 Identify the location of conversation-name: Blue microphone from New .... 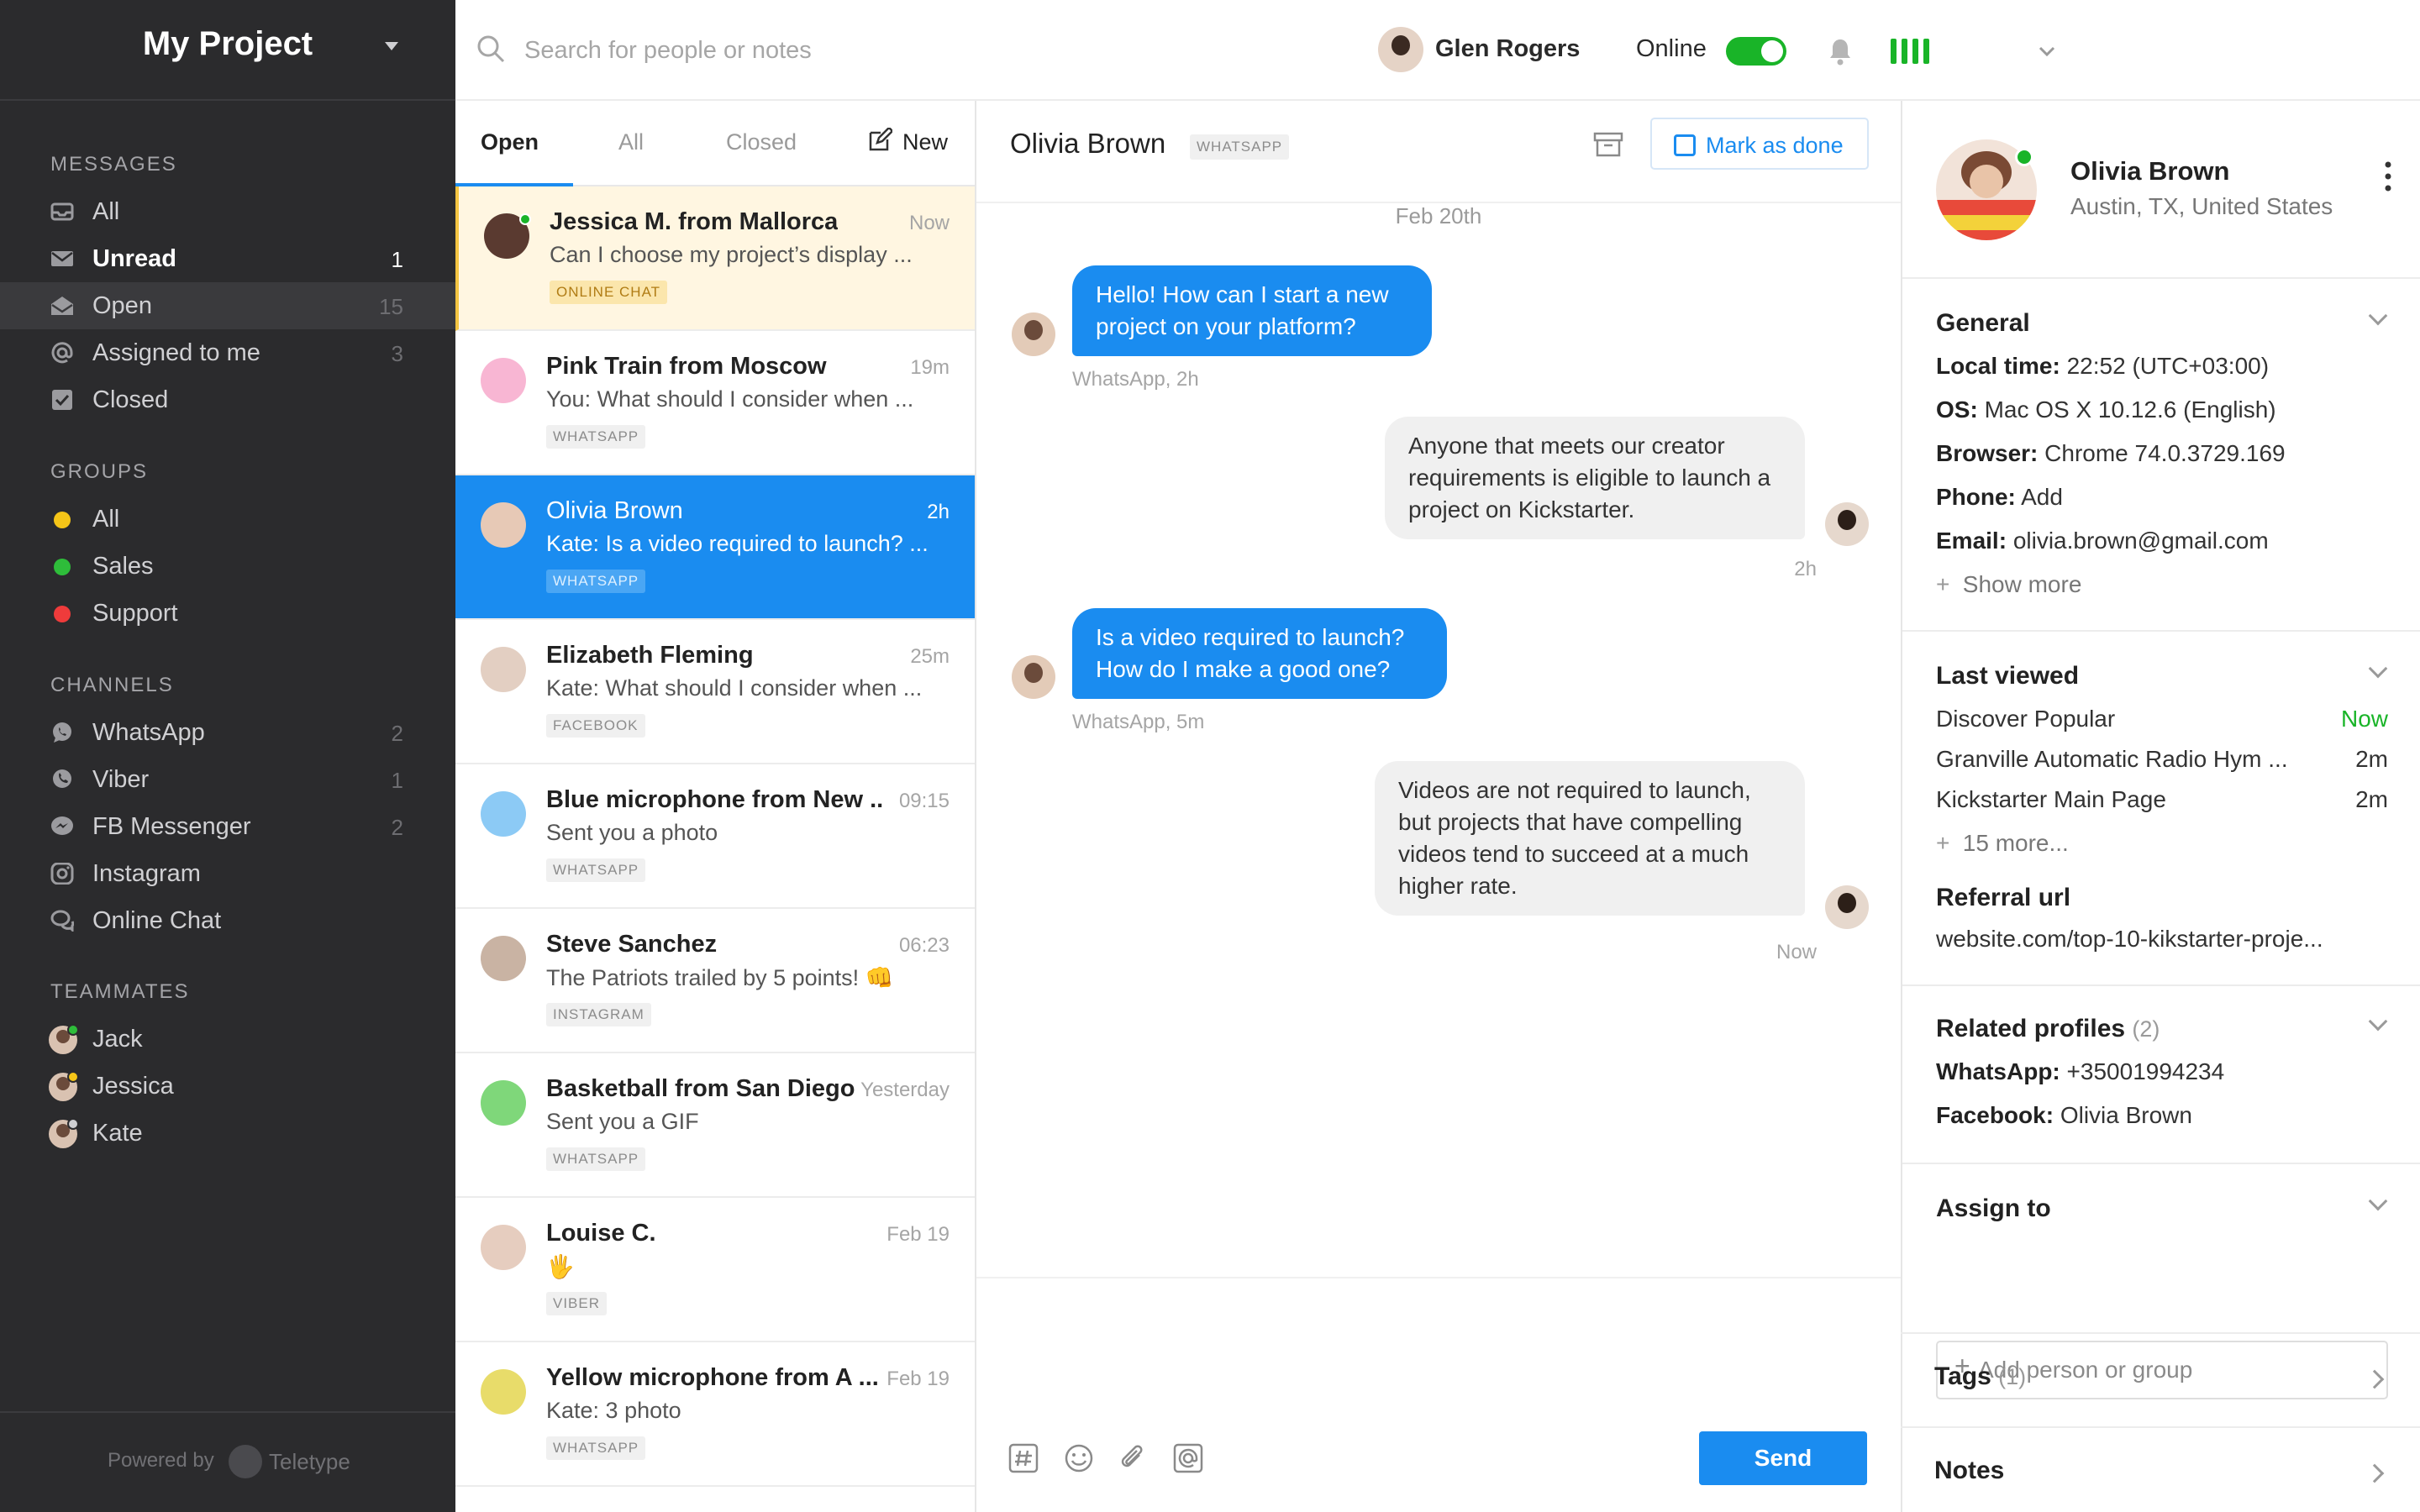
(714, 799).